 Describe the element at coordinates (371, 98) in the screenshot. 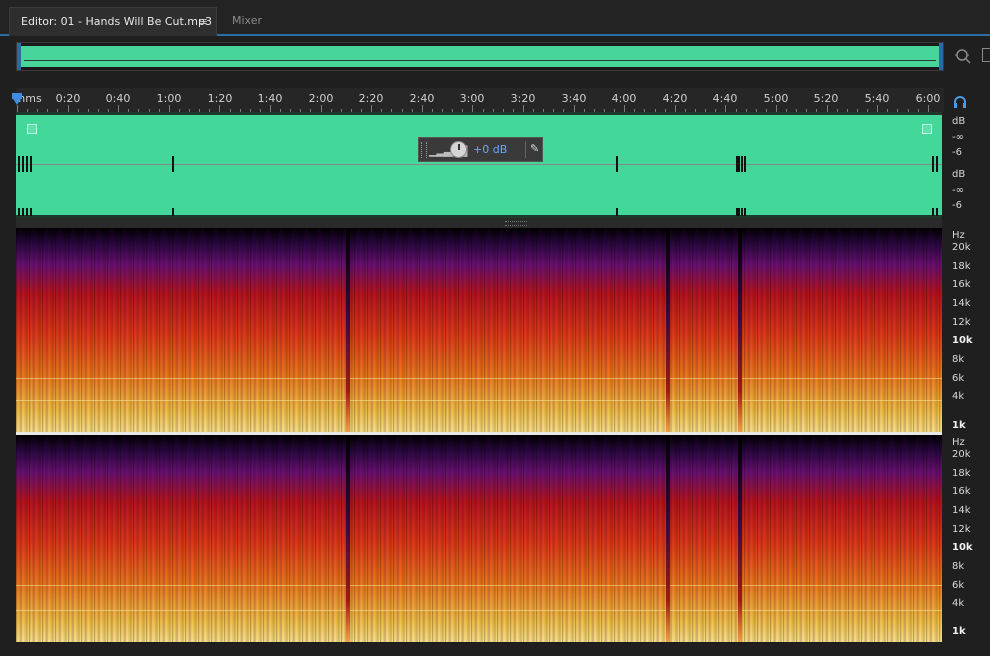

I see `ruler-label: 2:20` at that location.